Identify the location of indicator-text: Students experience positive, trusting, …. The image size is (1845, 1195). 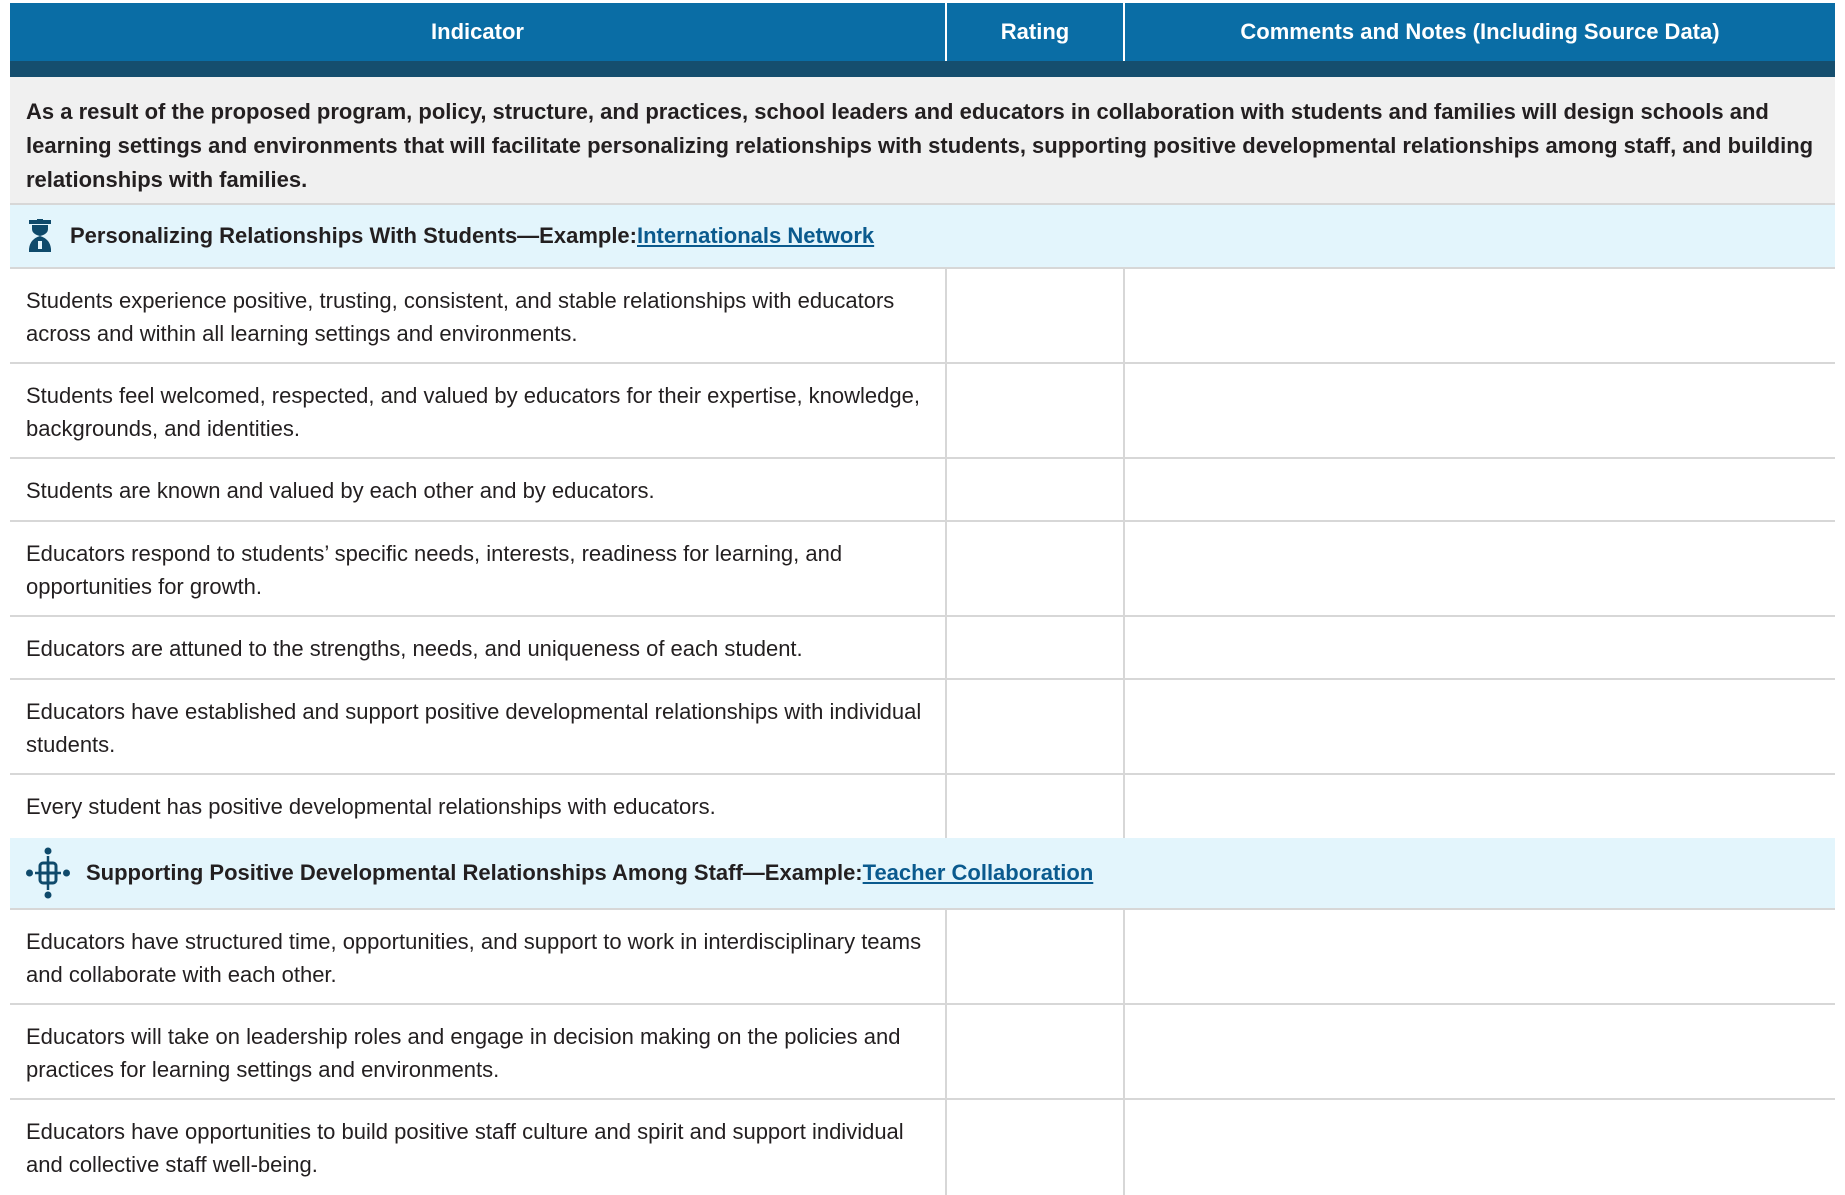
(478, 315).